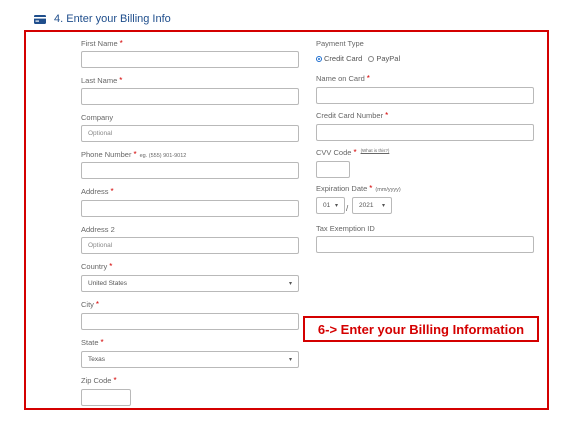  Describe the element at coordinates (425, 244) in the screenshot. I see `tax-exemption-input` at that location.